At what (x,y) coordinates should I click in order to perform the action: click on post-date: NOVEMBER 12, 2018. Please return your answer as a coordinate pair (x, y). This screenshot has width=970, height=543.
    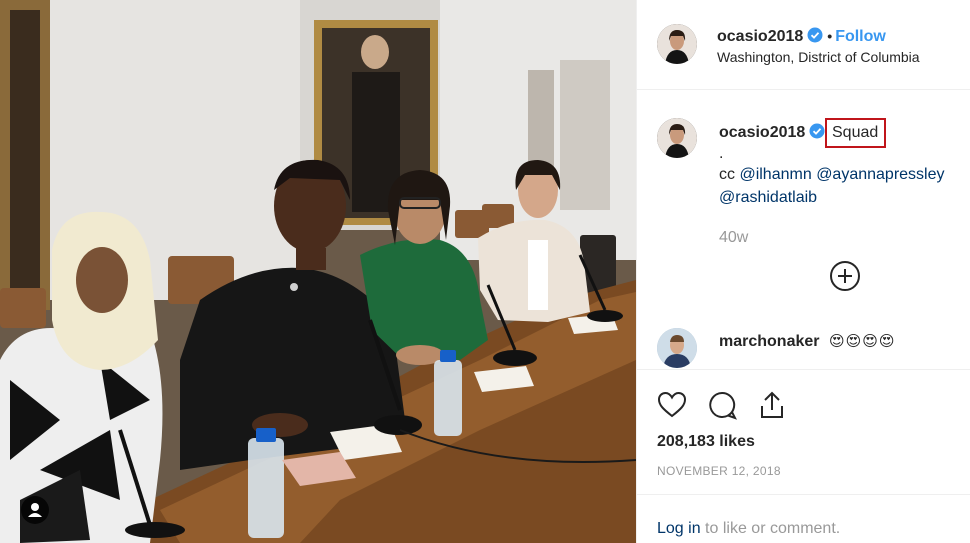
    Looking at the image, I should click on (719, 471).